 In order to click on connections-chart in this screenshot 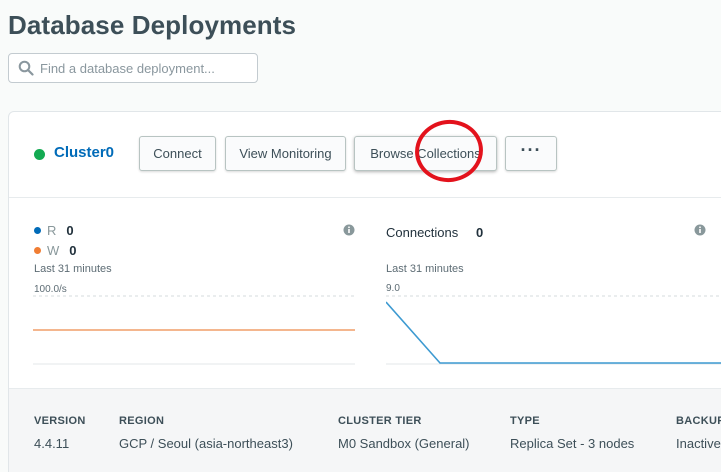, I will do `click(553, 330)`.